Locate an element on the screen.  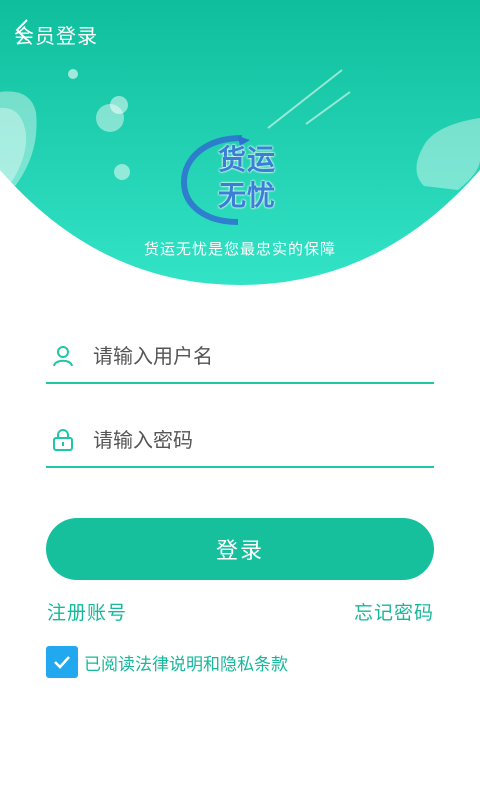
agreement-row: 已阅读法律说明和隐私条款 is located at coordinates (167, 662).